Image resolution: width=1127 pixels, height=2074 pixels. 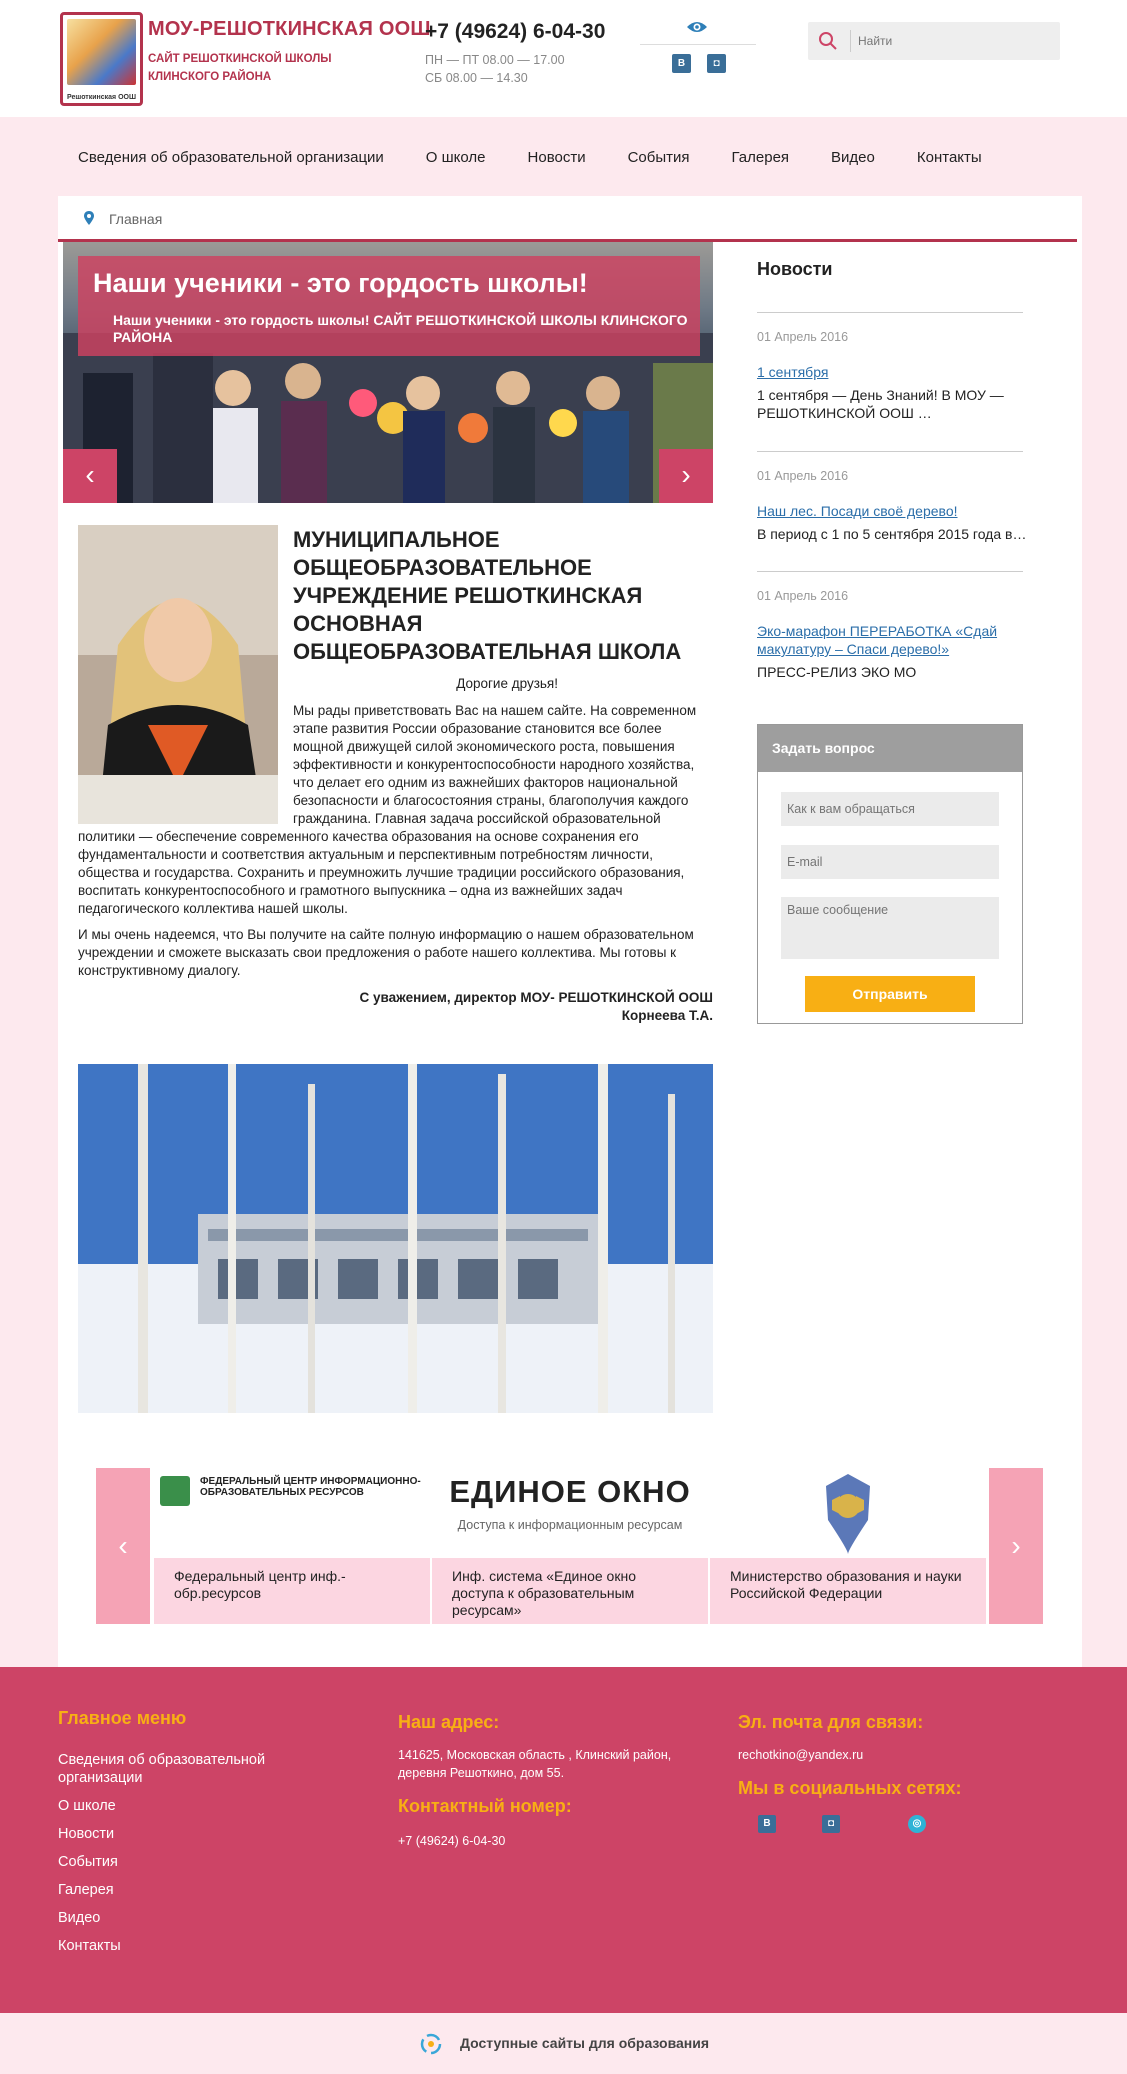 I want to click on news-link: 1 сентября, so click(x=892, y=372).